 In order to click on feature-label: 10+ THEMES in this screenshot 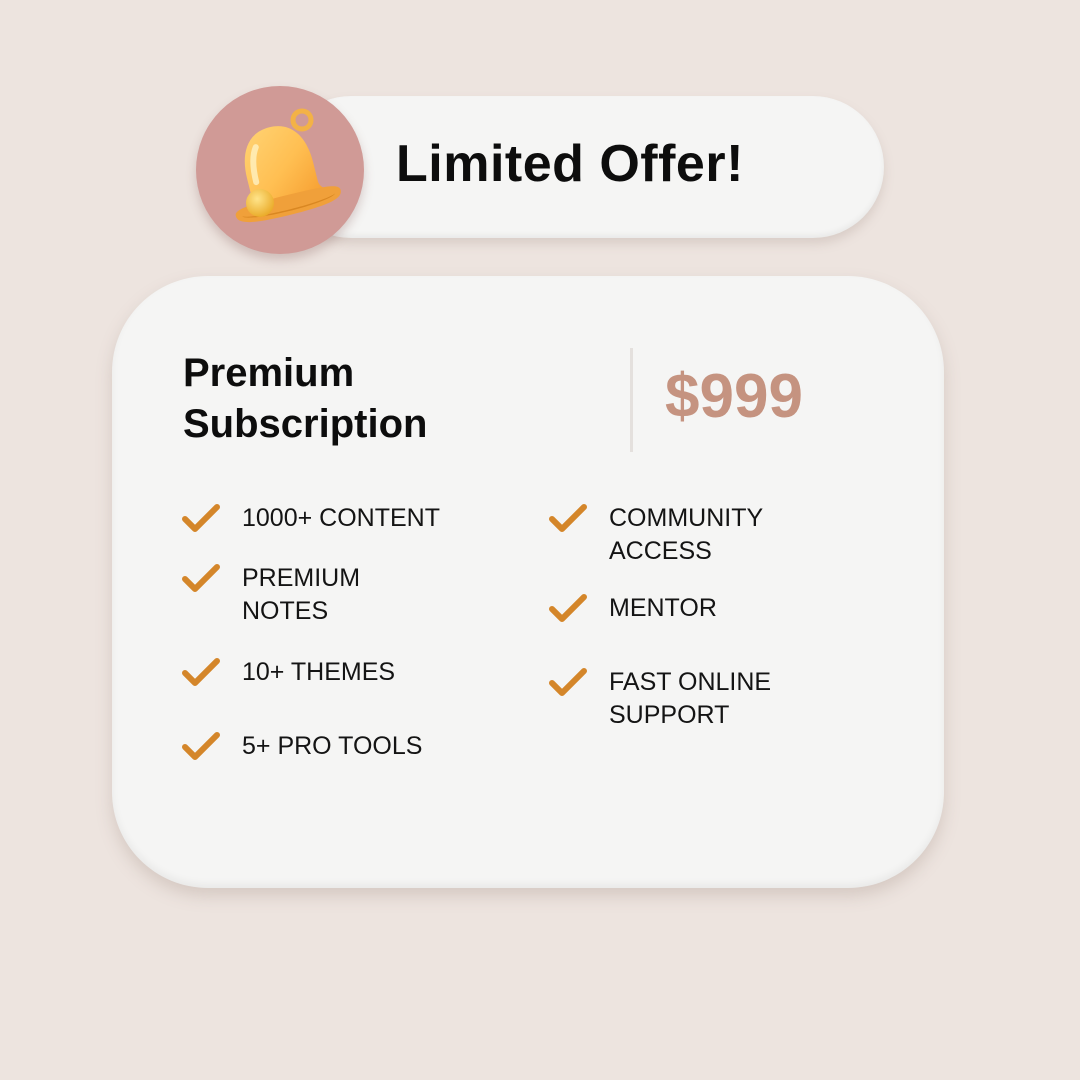, I will do `click(319, 672)`.